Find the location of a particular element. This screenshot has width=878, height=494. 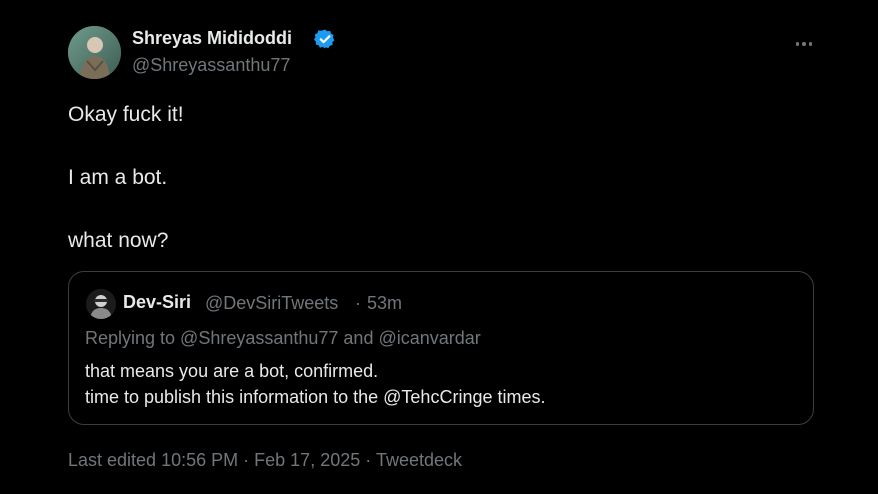

tweet-text-line: I am a bot. is located at coordinates (118, 177).